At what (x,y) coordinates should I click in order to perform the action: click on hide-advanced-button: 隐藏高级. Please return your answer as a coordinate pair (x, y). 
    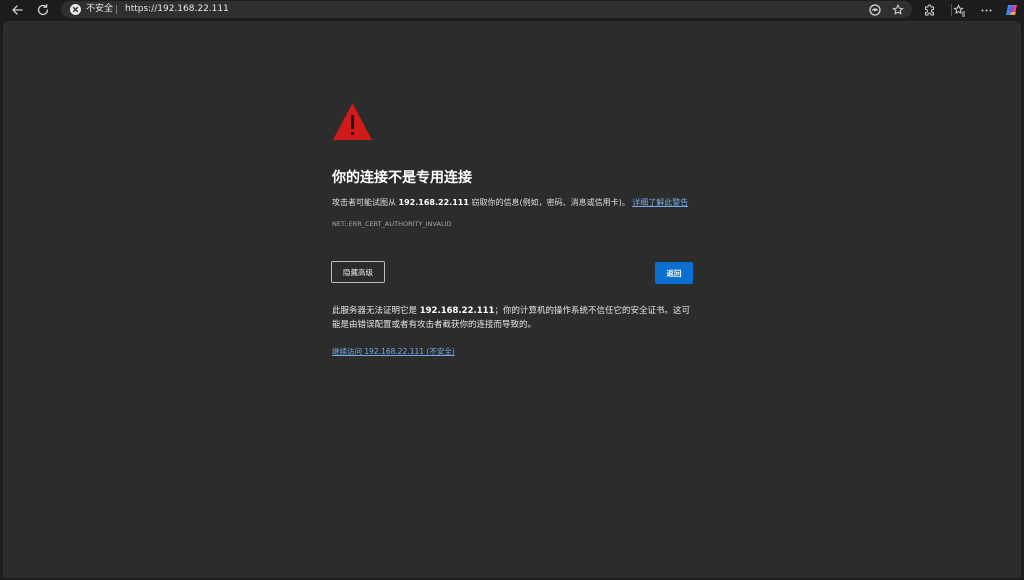
    Looking at the image, I should click on (358, 272).